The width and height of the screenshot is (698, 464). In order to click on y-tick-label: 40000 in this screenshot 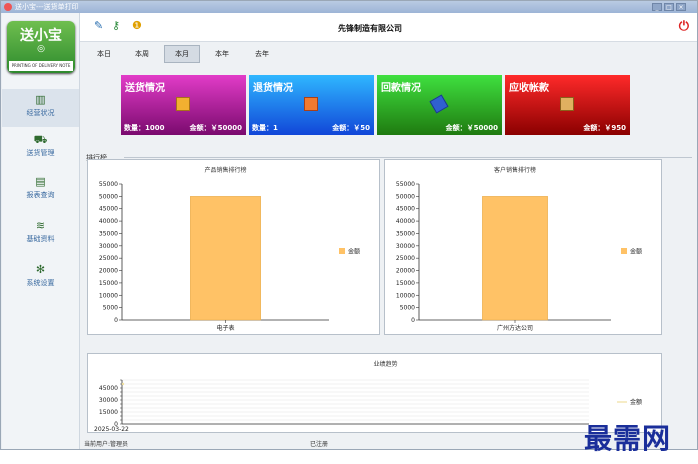, I will do `click(405, 221)`.